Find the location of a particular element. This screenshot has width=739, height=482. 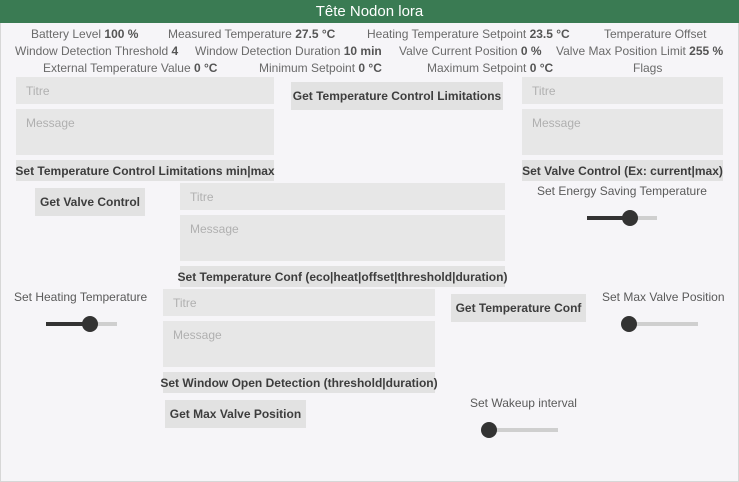

heating-temperature-label: Set Heating Temperature is located at coordinates (81, 297).